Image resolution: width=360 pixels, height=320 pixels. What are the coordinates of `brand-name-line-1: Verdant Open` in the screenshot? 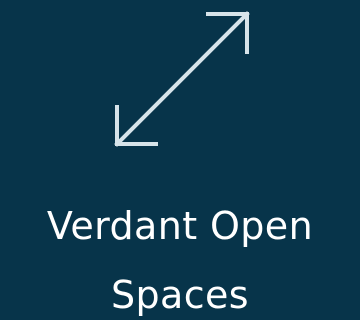 It's located at (180, 226).